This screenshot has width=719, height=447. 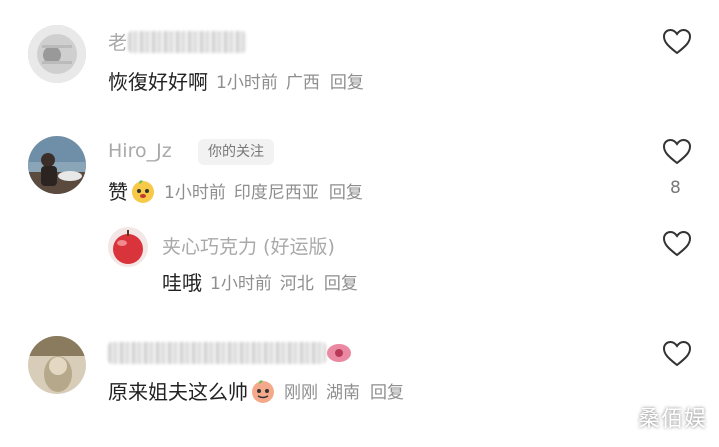 I want to click on comment-body: 原来姐夫这么帅 刚刚 湖南 回复, so click(x=256, y=390).